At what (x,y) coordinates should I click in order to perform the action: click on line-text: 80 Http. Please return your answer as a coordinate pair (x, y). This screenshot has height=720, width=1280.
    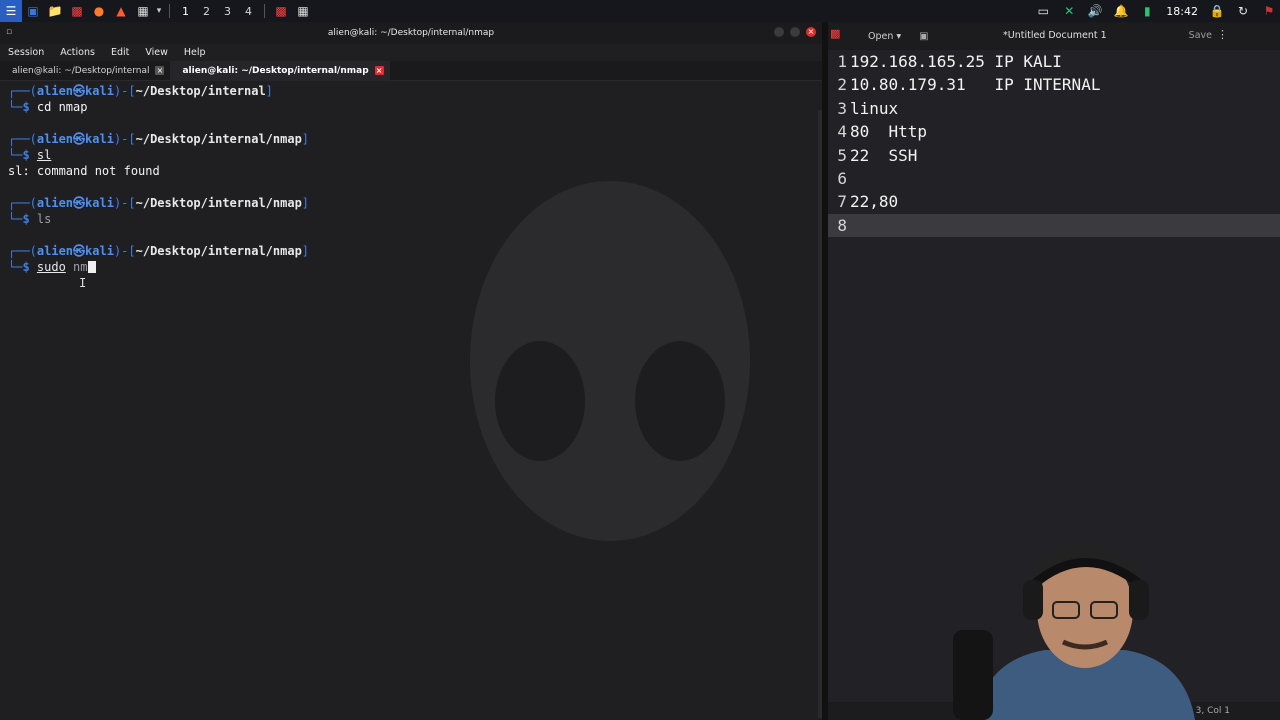
    Looking at the image, I should click on (889, 132).